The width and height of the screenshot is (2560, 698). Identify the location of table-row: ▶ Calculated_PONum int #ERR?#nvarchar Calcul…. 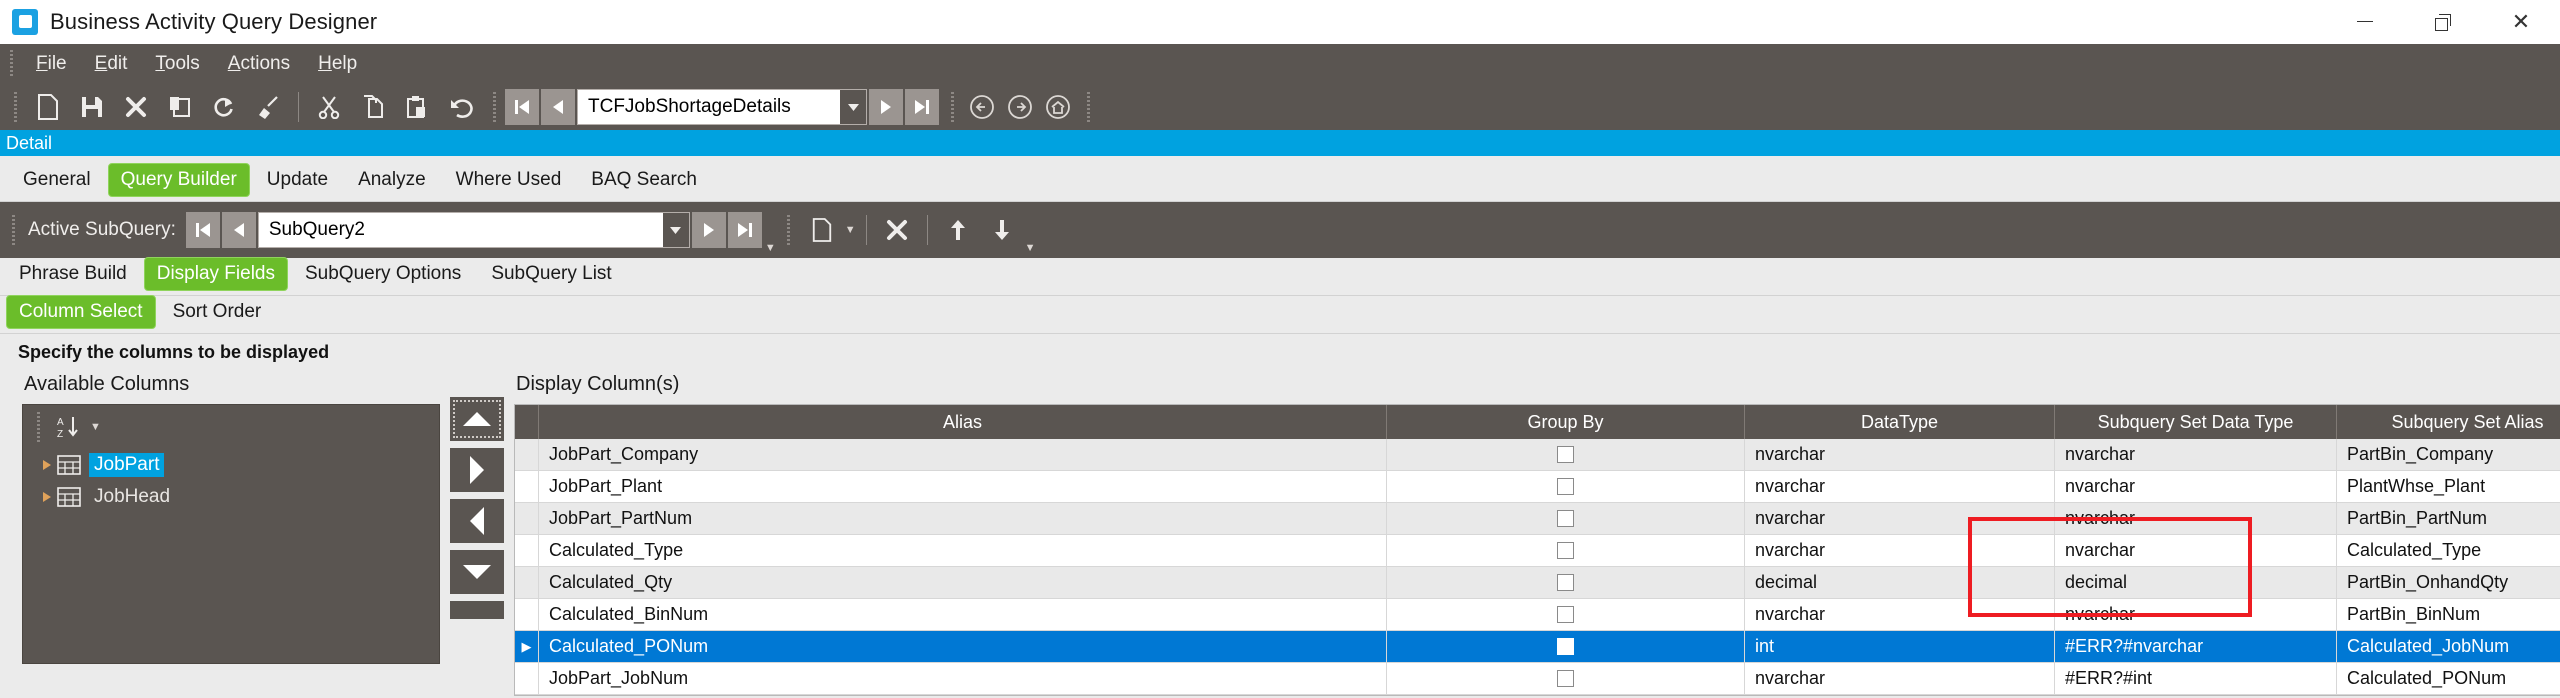
(1537, 647).